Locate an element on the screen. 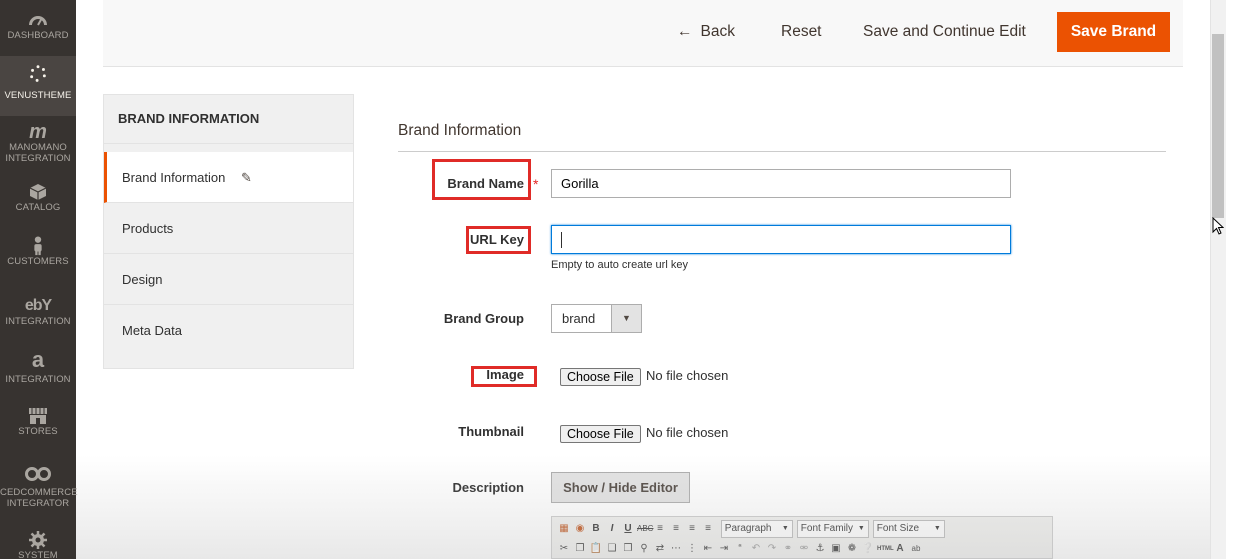 The height and width of the screenshot is (560, 1246). nav-customers: CUSTOMERS is located at coordinates (38, 256).